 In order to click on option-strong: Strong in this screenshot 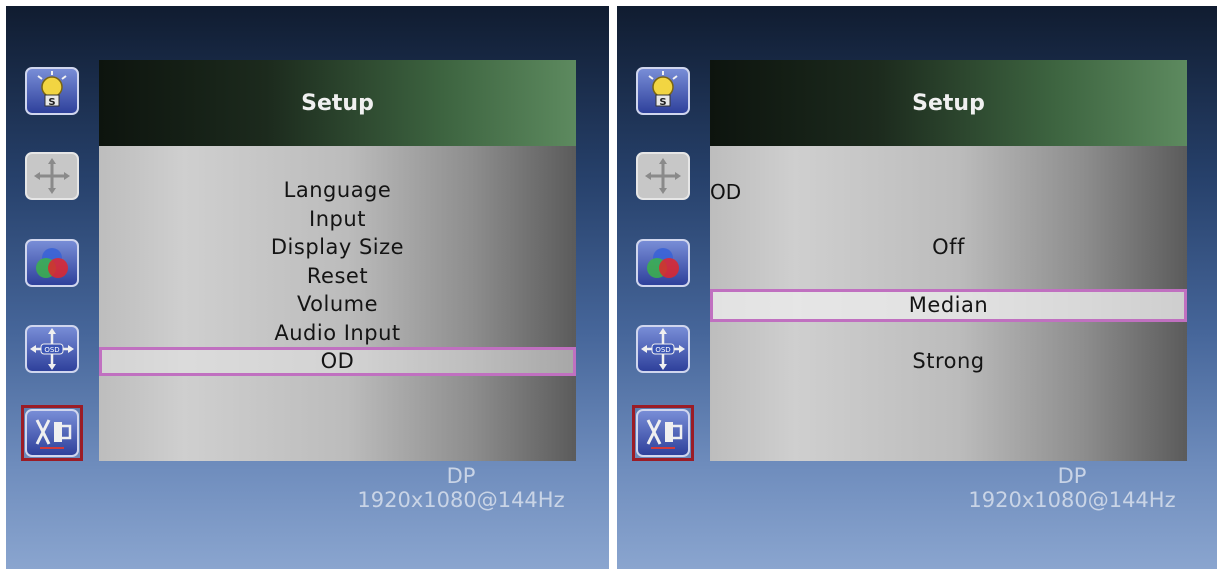, I will do `click(948, 361)`.